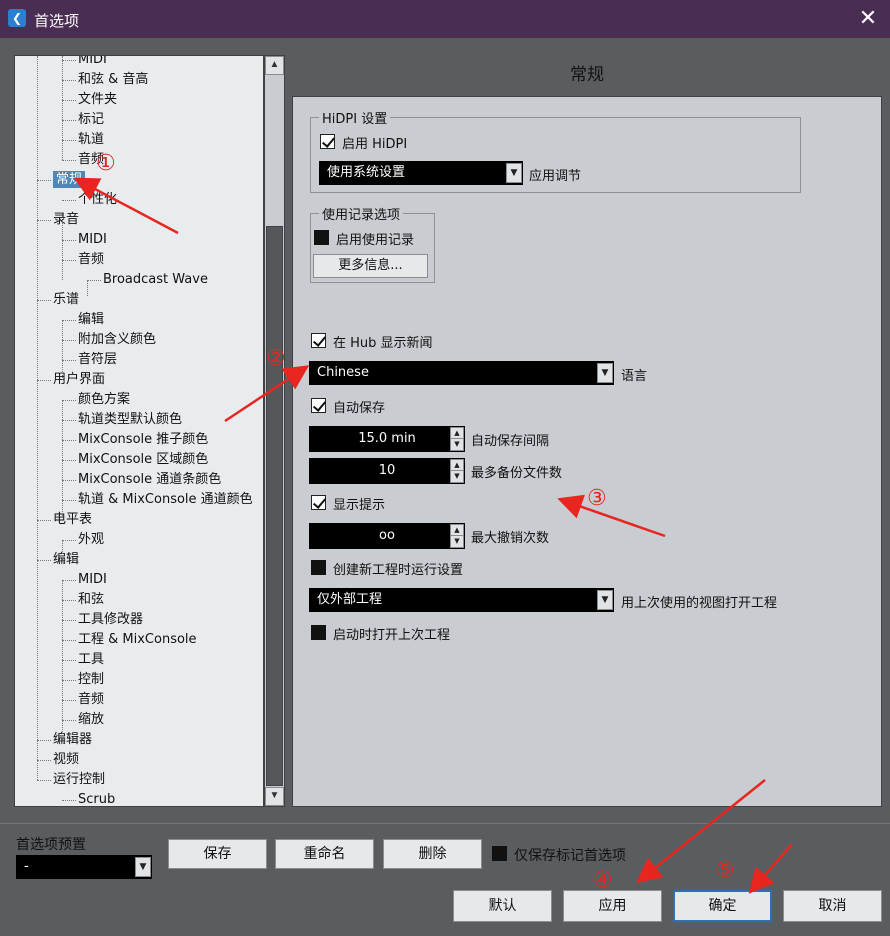 This screenshot has width=890, height=936. I want to click on tree-item: 录音, so click(66, 220).